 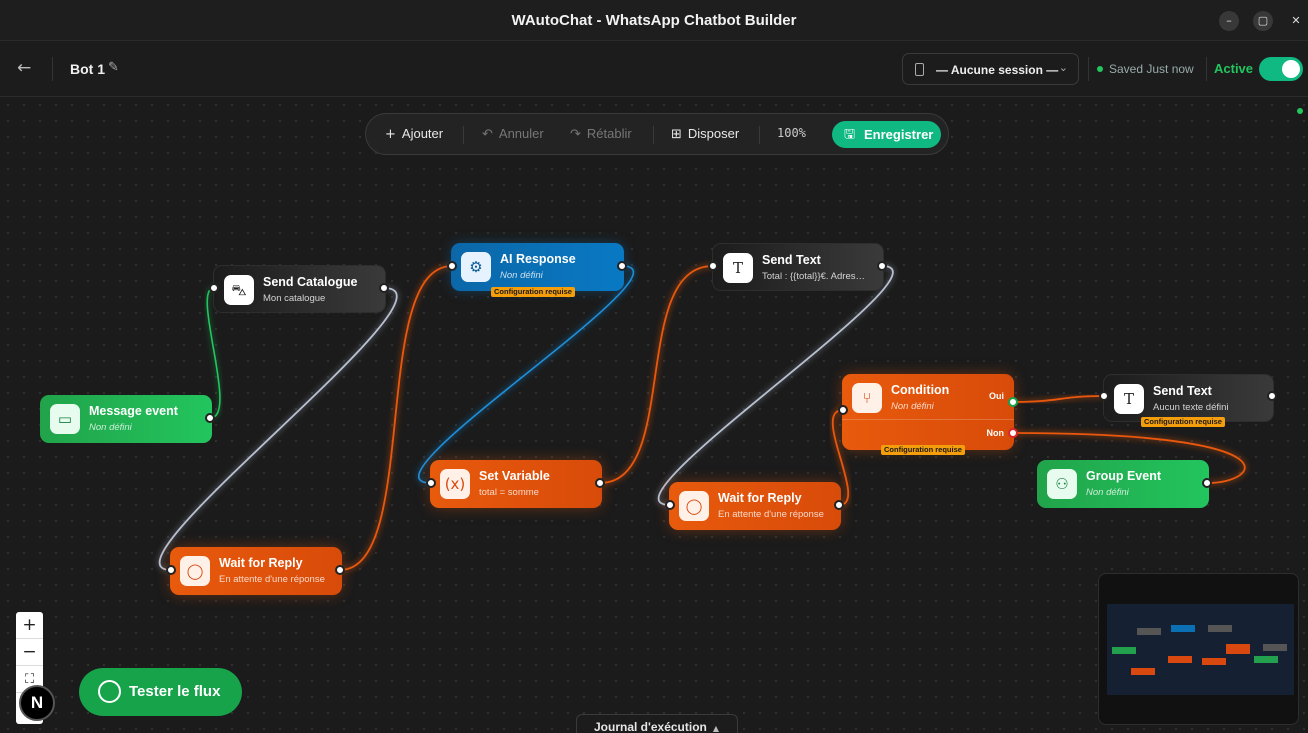 What do you see at coordinates (1062, 484) in the screenshot?
I see `add-user-icon: ⚇` at bounding box center [1062, 484].